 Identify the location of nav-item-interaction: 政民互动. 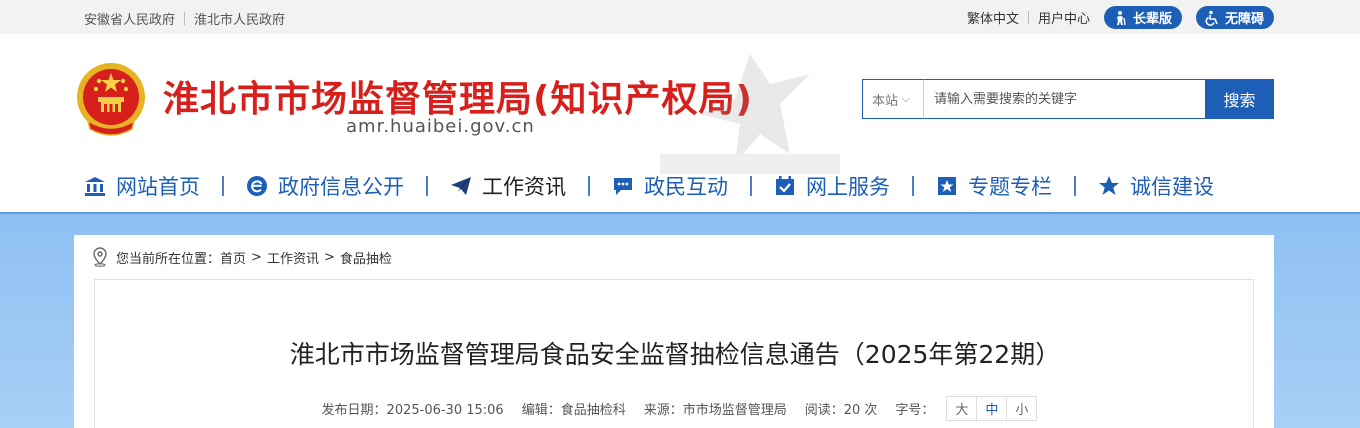
(670, 186).